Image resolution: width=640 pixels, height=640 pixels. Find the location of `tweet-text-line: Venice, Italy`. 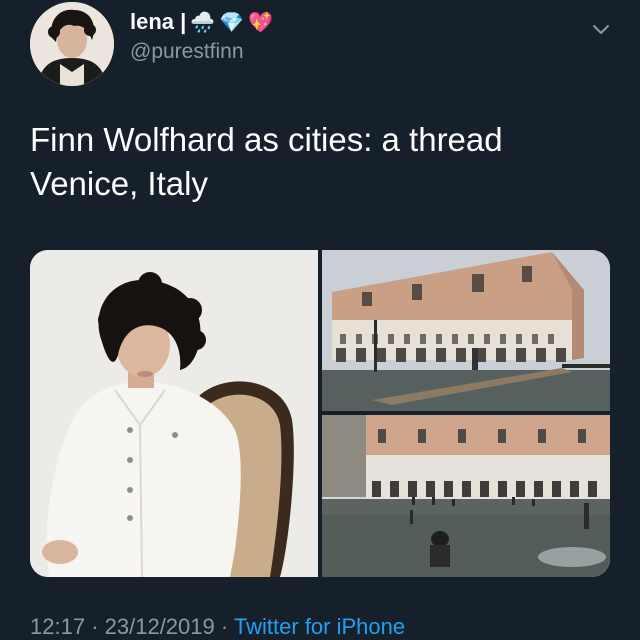

tweet-text-line: Venice, Italy is located at coordinates (119, 183).